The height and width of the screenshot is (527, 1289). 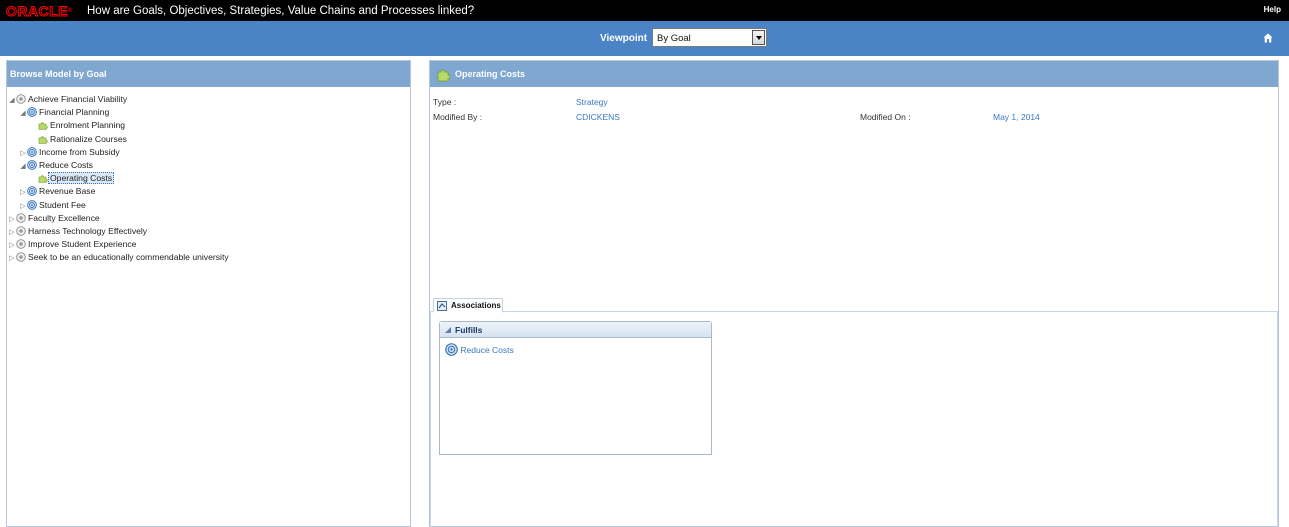 I want to click on collapse-icon, so click(x=448, y=330).